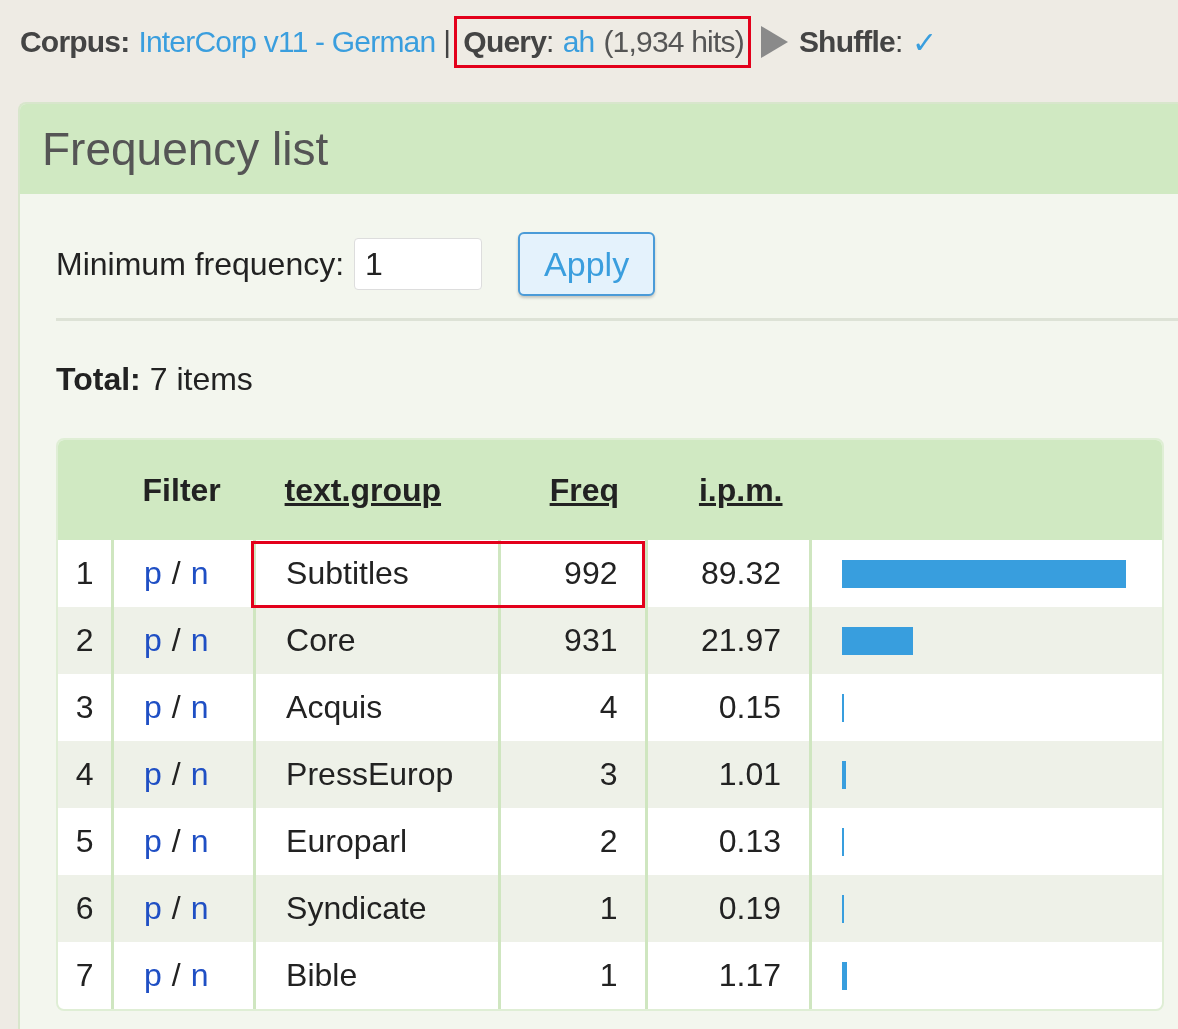  I want to click on panel-title: Frequency list, so click(185, 149).